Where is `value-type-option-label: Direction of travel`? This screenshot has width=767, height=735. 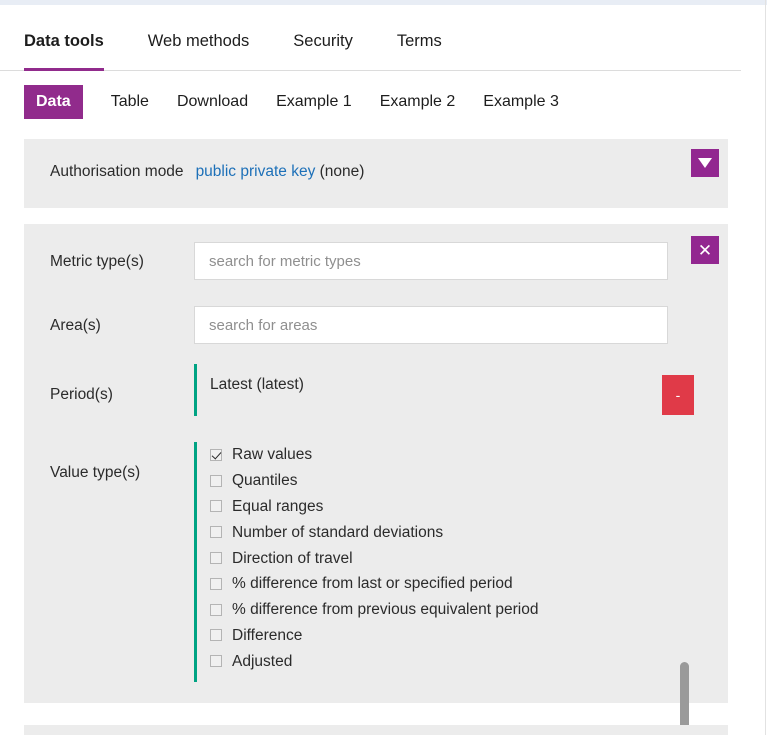
value-type-option-label: Direction of travel is located at coordinates (292, 558).